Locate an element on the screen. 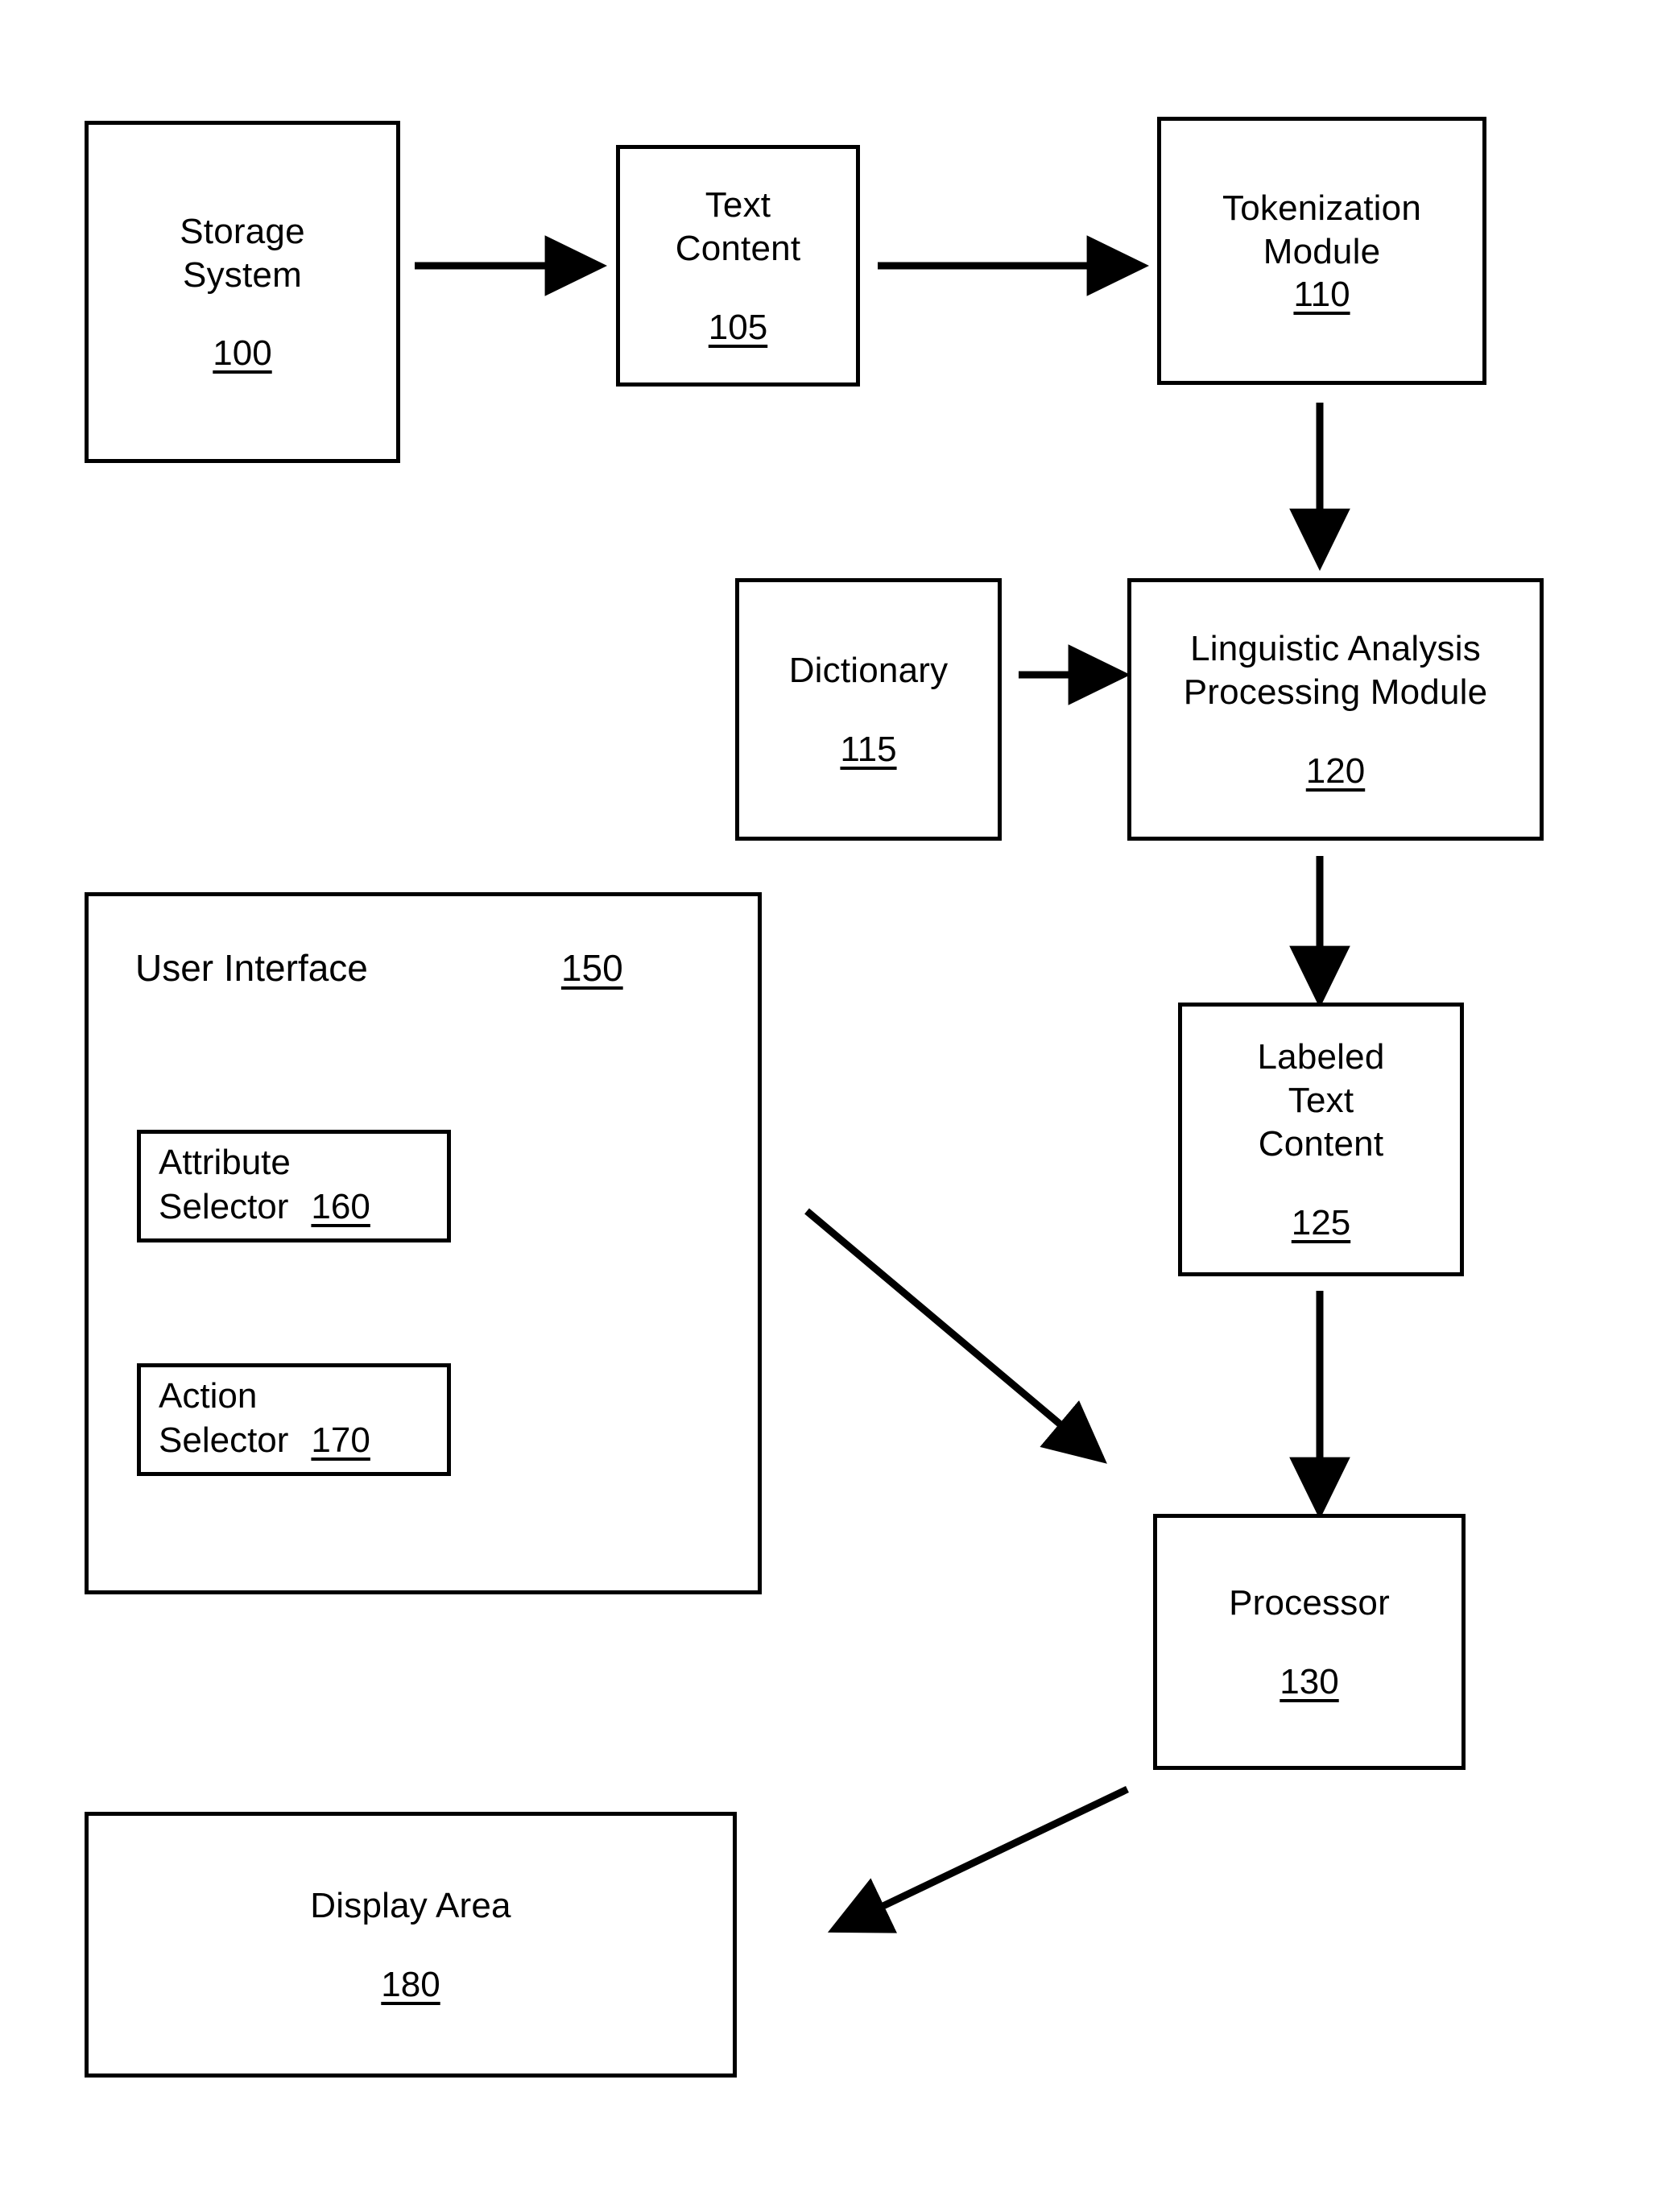 This screenshot has height=2212, width=1662. display-area-label: Display Area is located at coordinates (410, 1906).